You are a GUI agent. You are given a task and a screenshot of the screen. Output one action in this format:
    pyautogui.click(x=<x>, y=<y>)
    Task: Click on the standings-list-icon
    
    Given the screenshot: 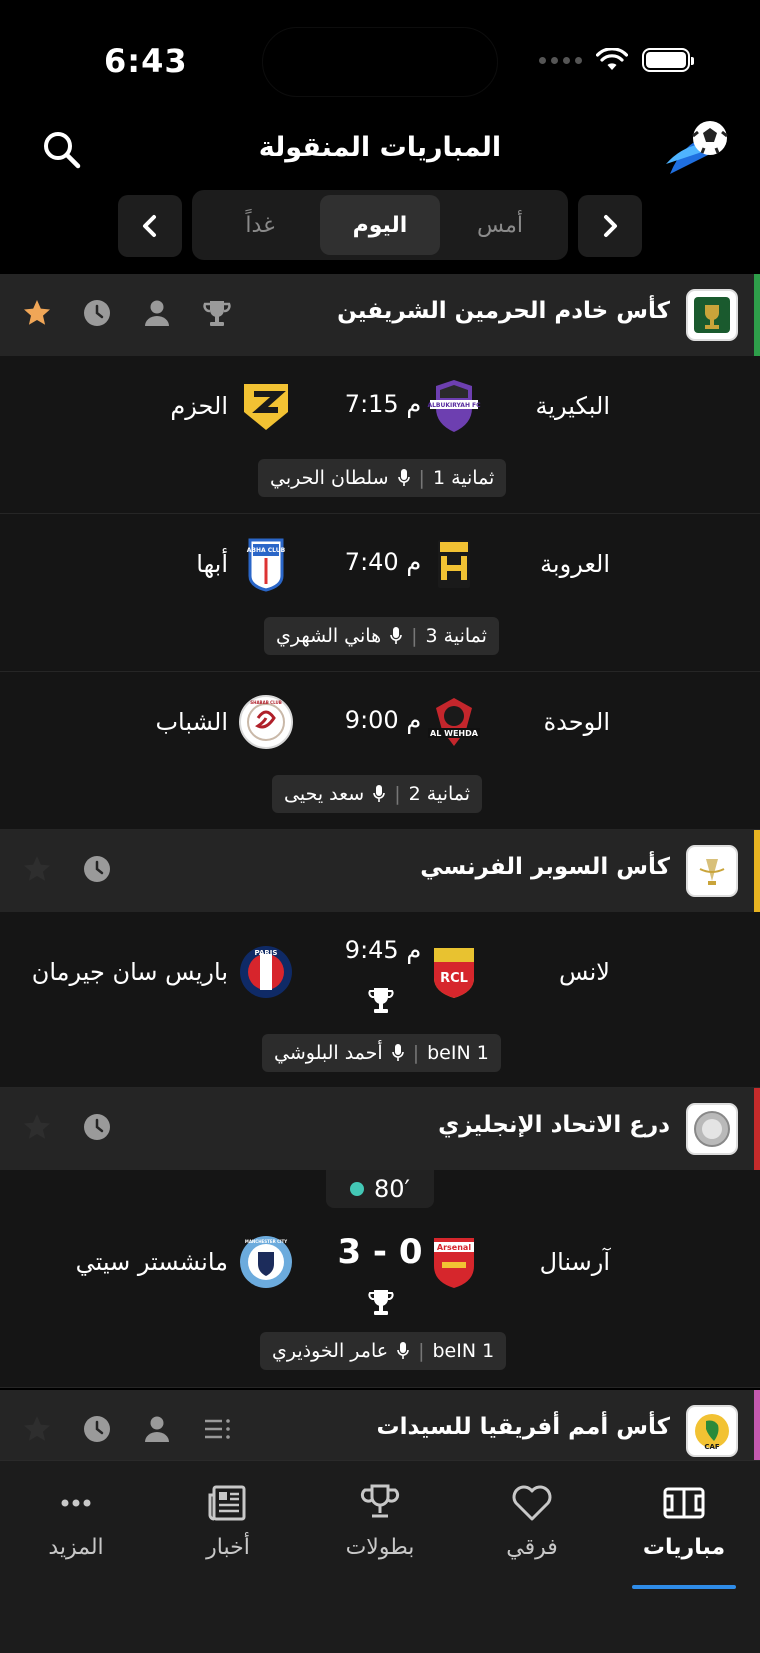 What is the action you would take?
    pyautogui.click(x=217, y=1429)
    